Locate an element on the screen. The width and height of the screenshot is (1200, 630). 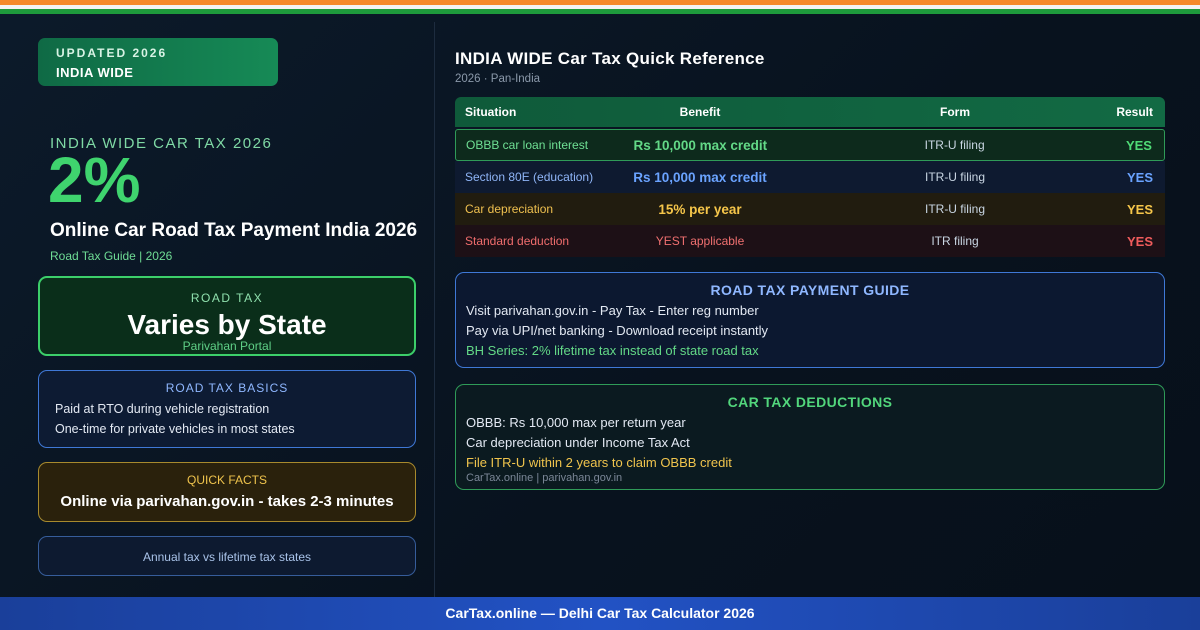
annual-tax-card: Annual tax vs lifetime tax states is located at coordinates (227, 556).